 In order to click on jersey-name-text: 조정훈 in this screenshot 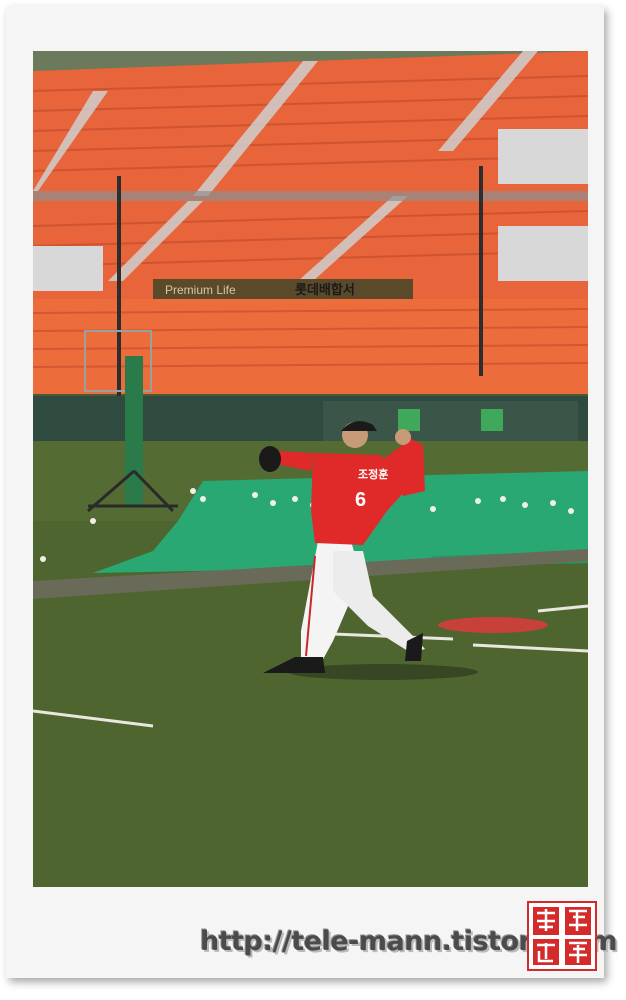, I will do `click(373, 474)`.